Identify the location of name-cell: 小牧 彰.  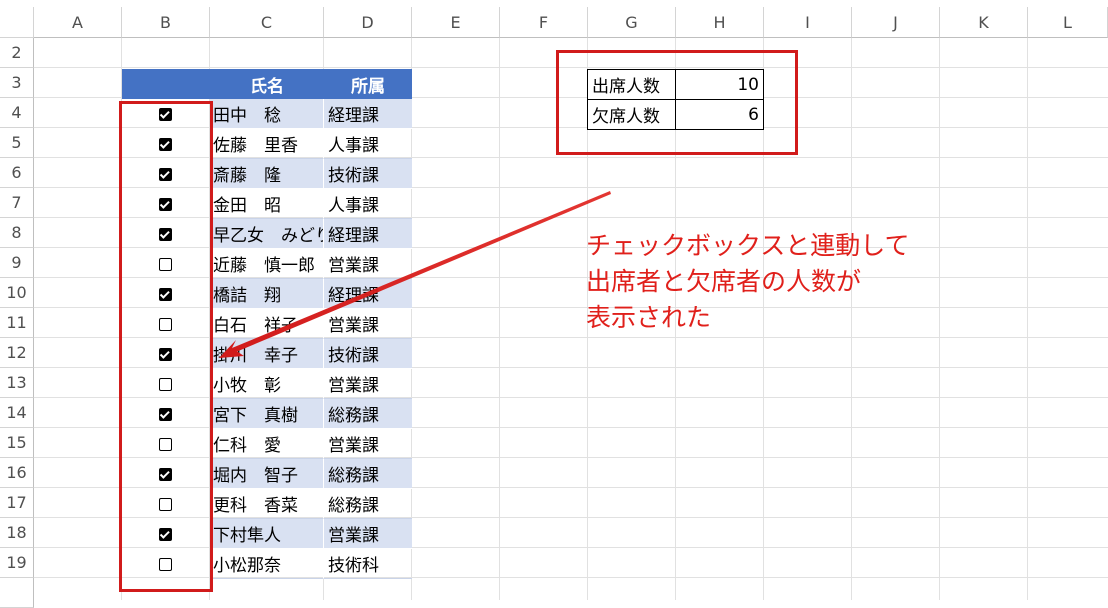
(267, 384).